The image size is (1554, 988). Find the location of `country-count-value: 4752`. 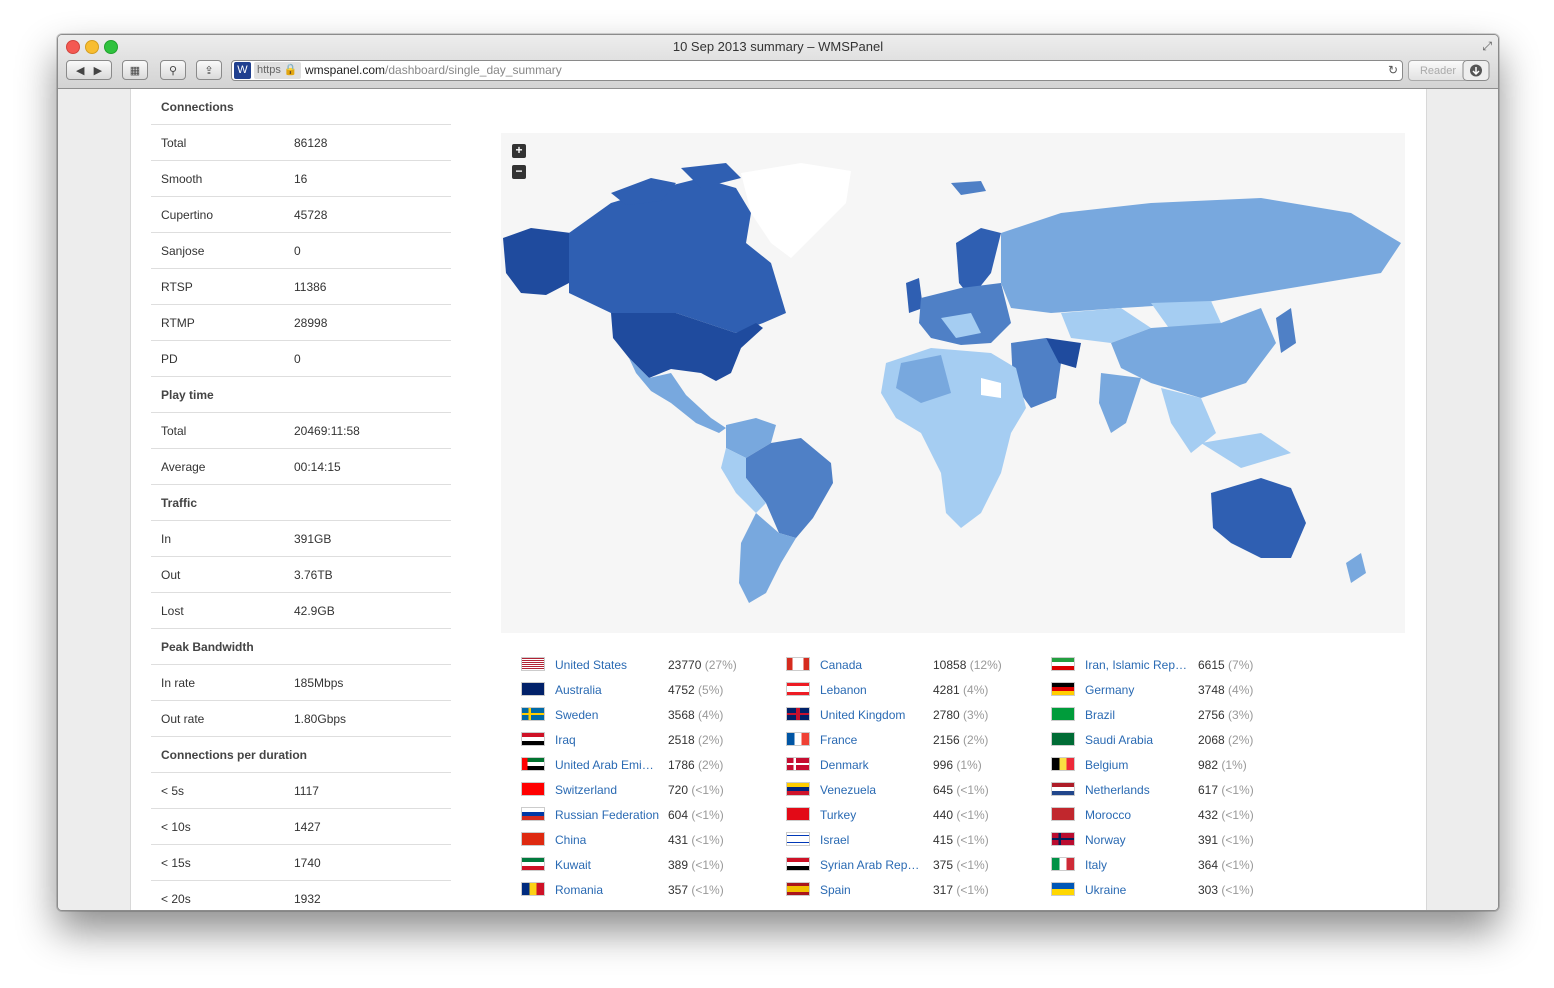

country-count-value: 4752 is located at coordinates (681, 690).